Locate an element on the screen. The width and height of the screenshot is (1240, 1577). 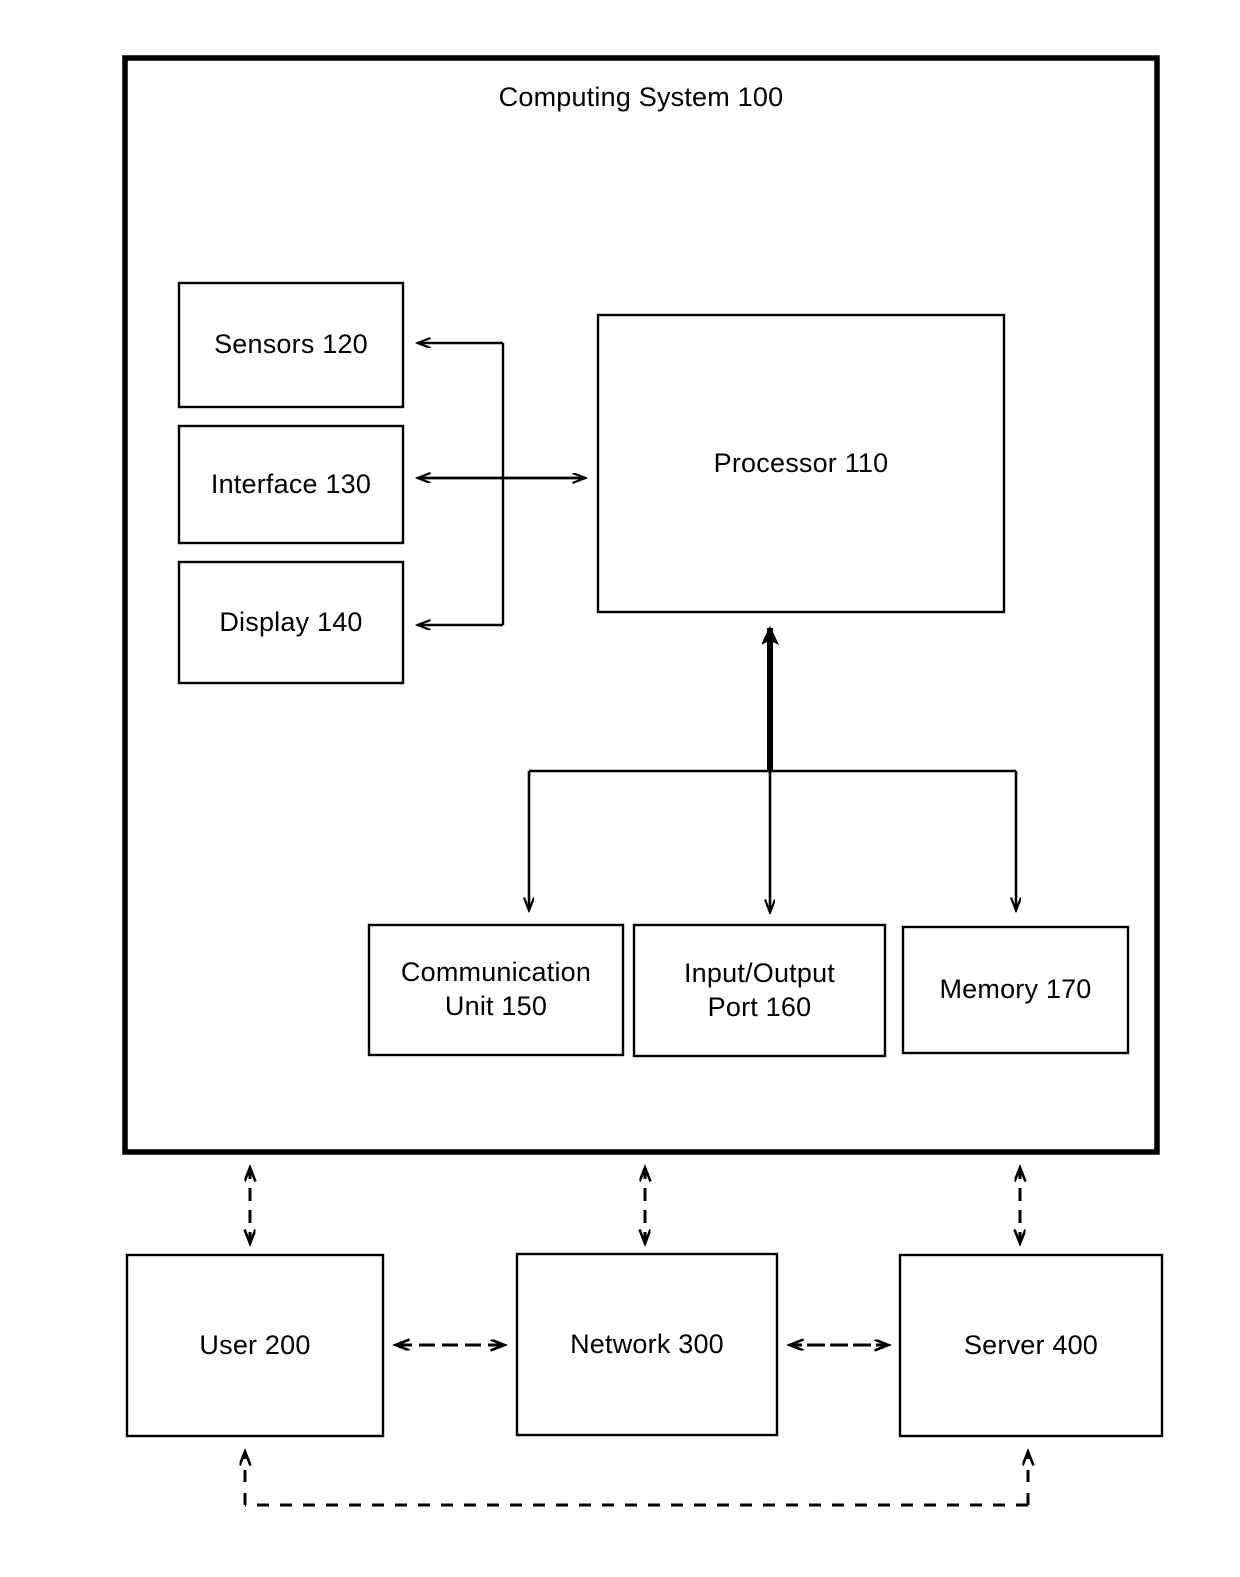
diagram-title: Computing System 100 is located at coordinates (641, 97).